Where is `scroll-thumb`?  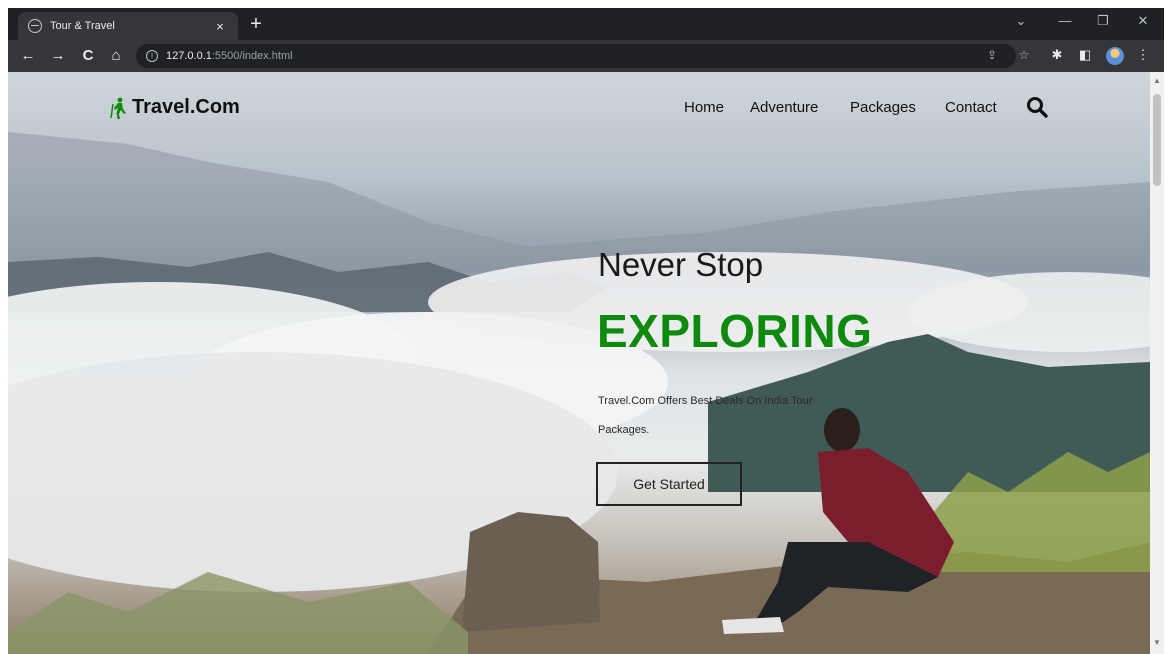 scroll-thumb is located at coordinates (1157, 140).